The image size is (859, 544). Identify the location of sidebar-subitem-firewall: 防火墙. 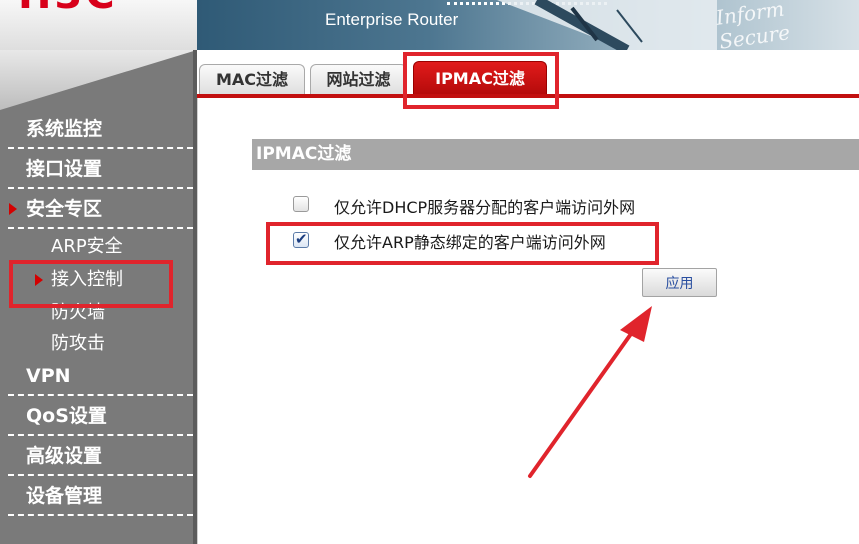
(121, 313).